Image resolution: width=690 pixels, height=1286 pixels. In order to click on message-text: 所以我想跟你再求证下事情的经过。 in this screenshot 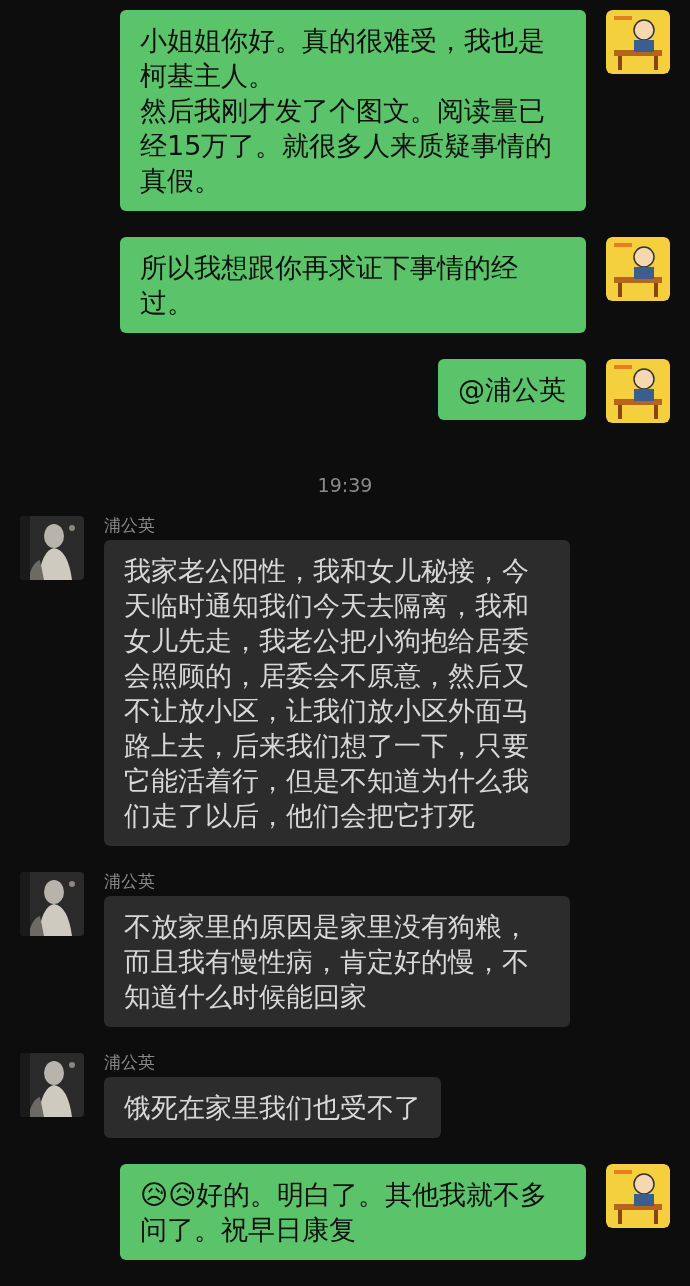, I will do `click(329, 285)`.